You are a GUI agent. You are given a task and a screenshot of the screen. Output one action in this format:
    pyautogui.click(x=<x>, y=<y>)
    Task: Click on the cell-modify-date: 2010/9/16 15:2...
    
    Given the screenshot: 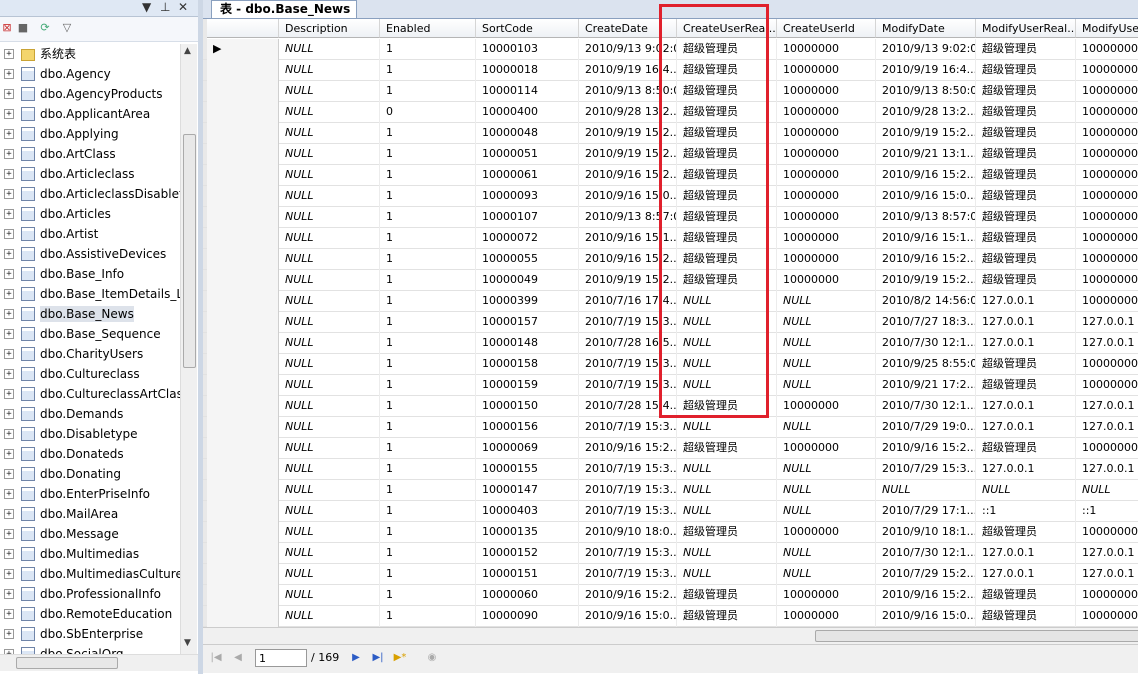 What is the action you would take?
    pyautogui.click(x=926, y=448)
    